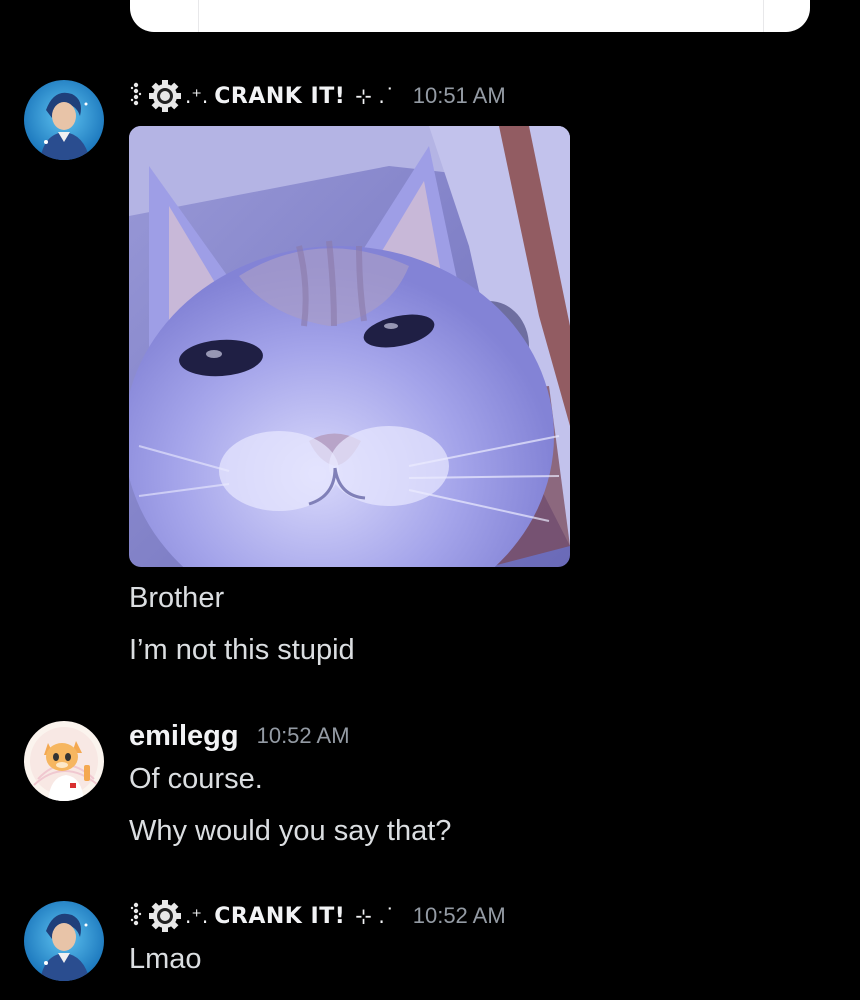 This screenshot has width=860, height=1000. What do you see at coordinates (196, 779) in the screenshot?
I see `message-text: Of course.` at bounding box center [196, 779].